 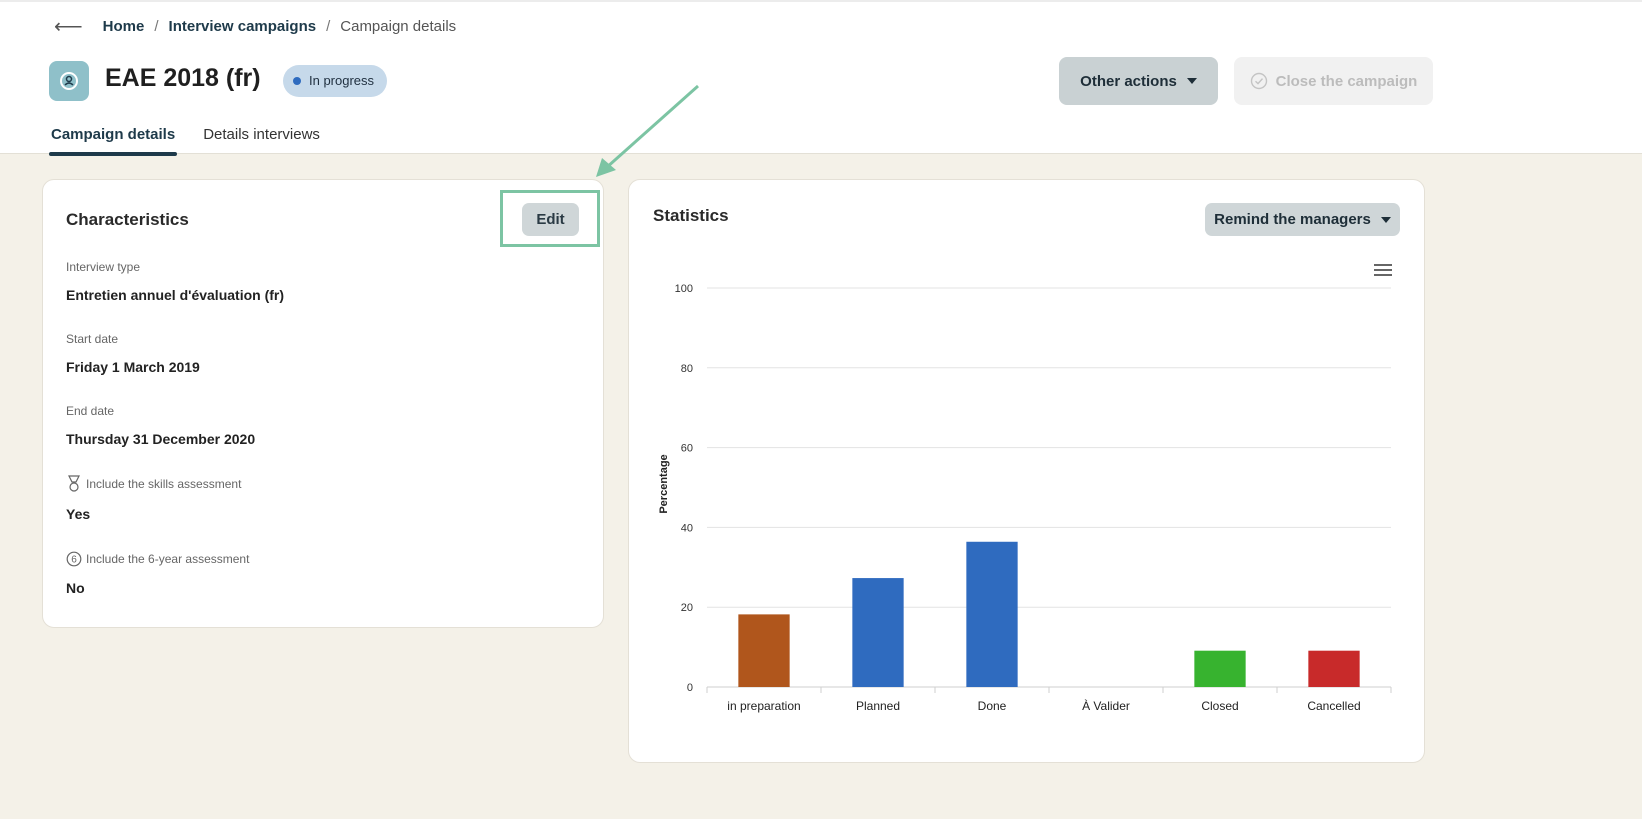 What do you see at coordinates (92, 339) in the screenshot?
I see `field-label: Start date` at bounding box center [92, 339].